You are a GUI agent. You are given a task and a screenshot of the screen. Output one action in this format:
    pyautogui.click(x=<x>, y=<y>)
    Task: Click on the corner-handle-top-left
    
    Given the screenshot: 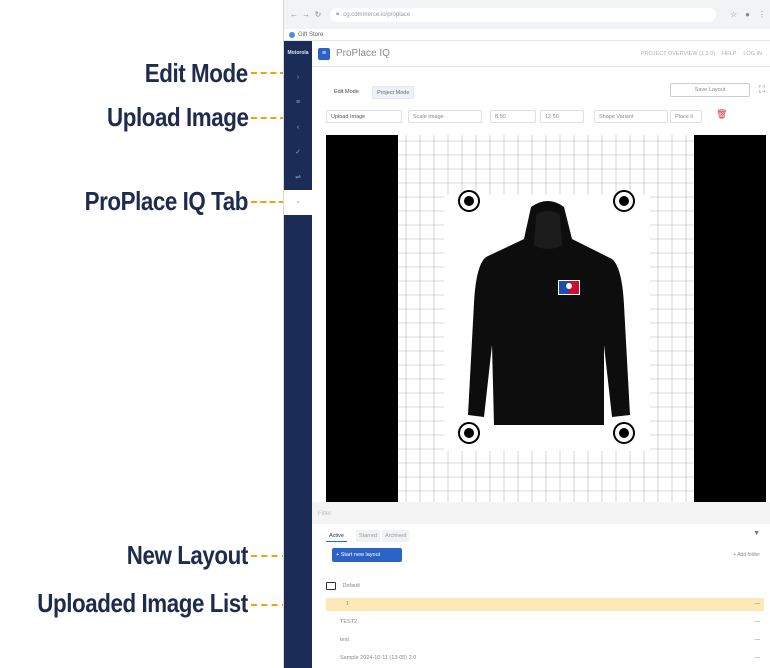 What is the action you would take?
    pyautogui.click(x=469, y=201)
    